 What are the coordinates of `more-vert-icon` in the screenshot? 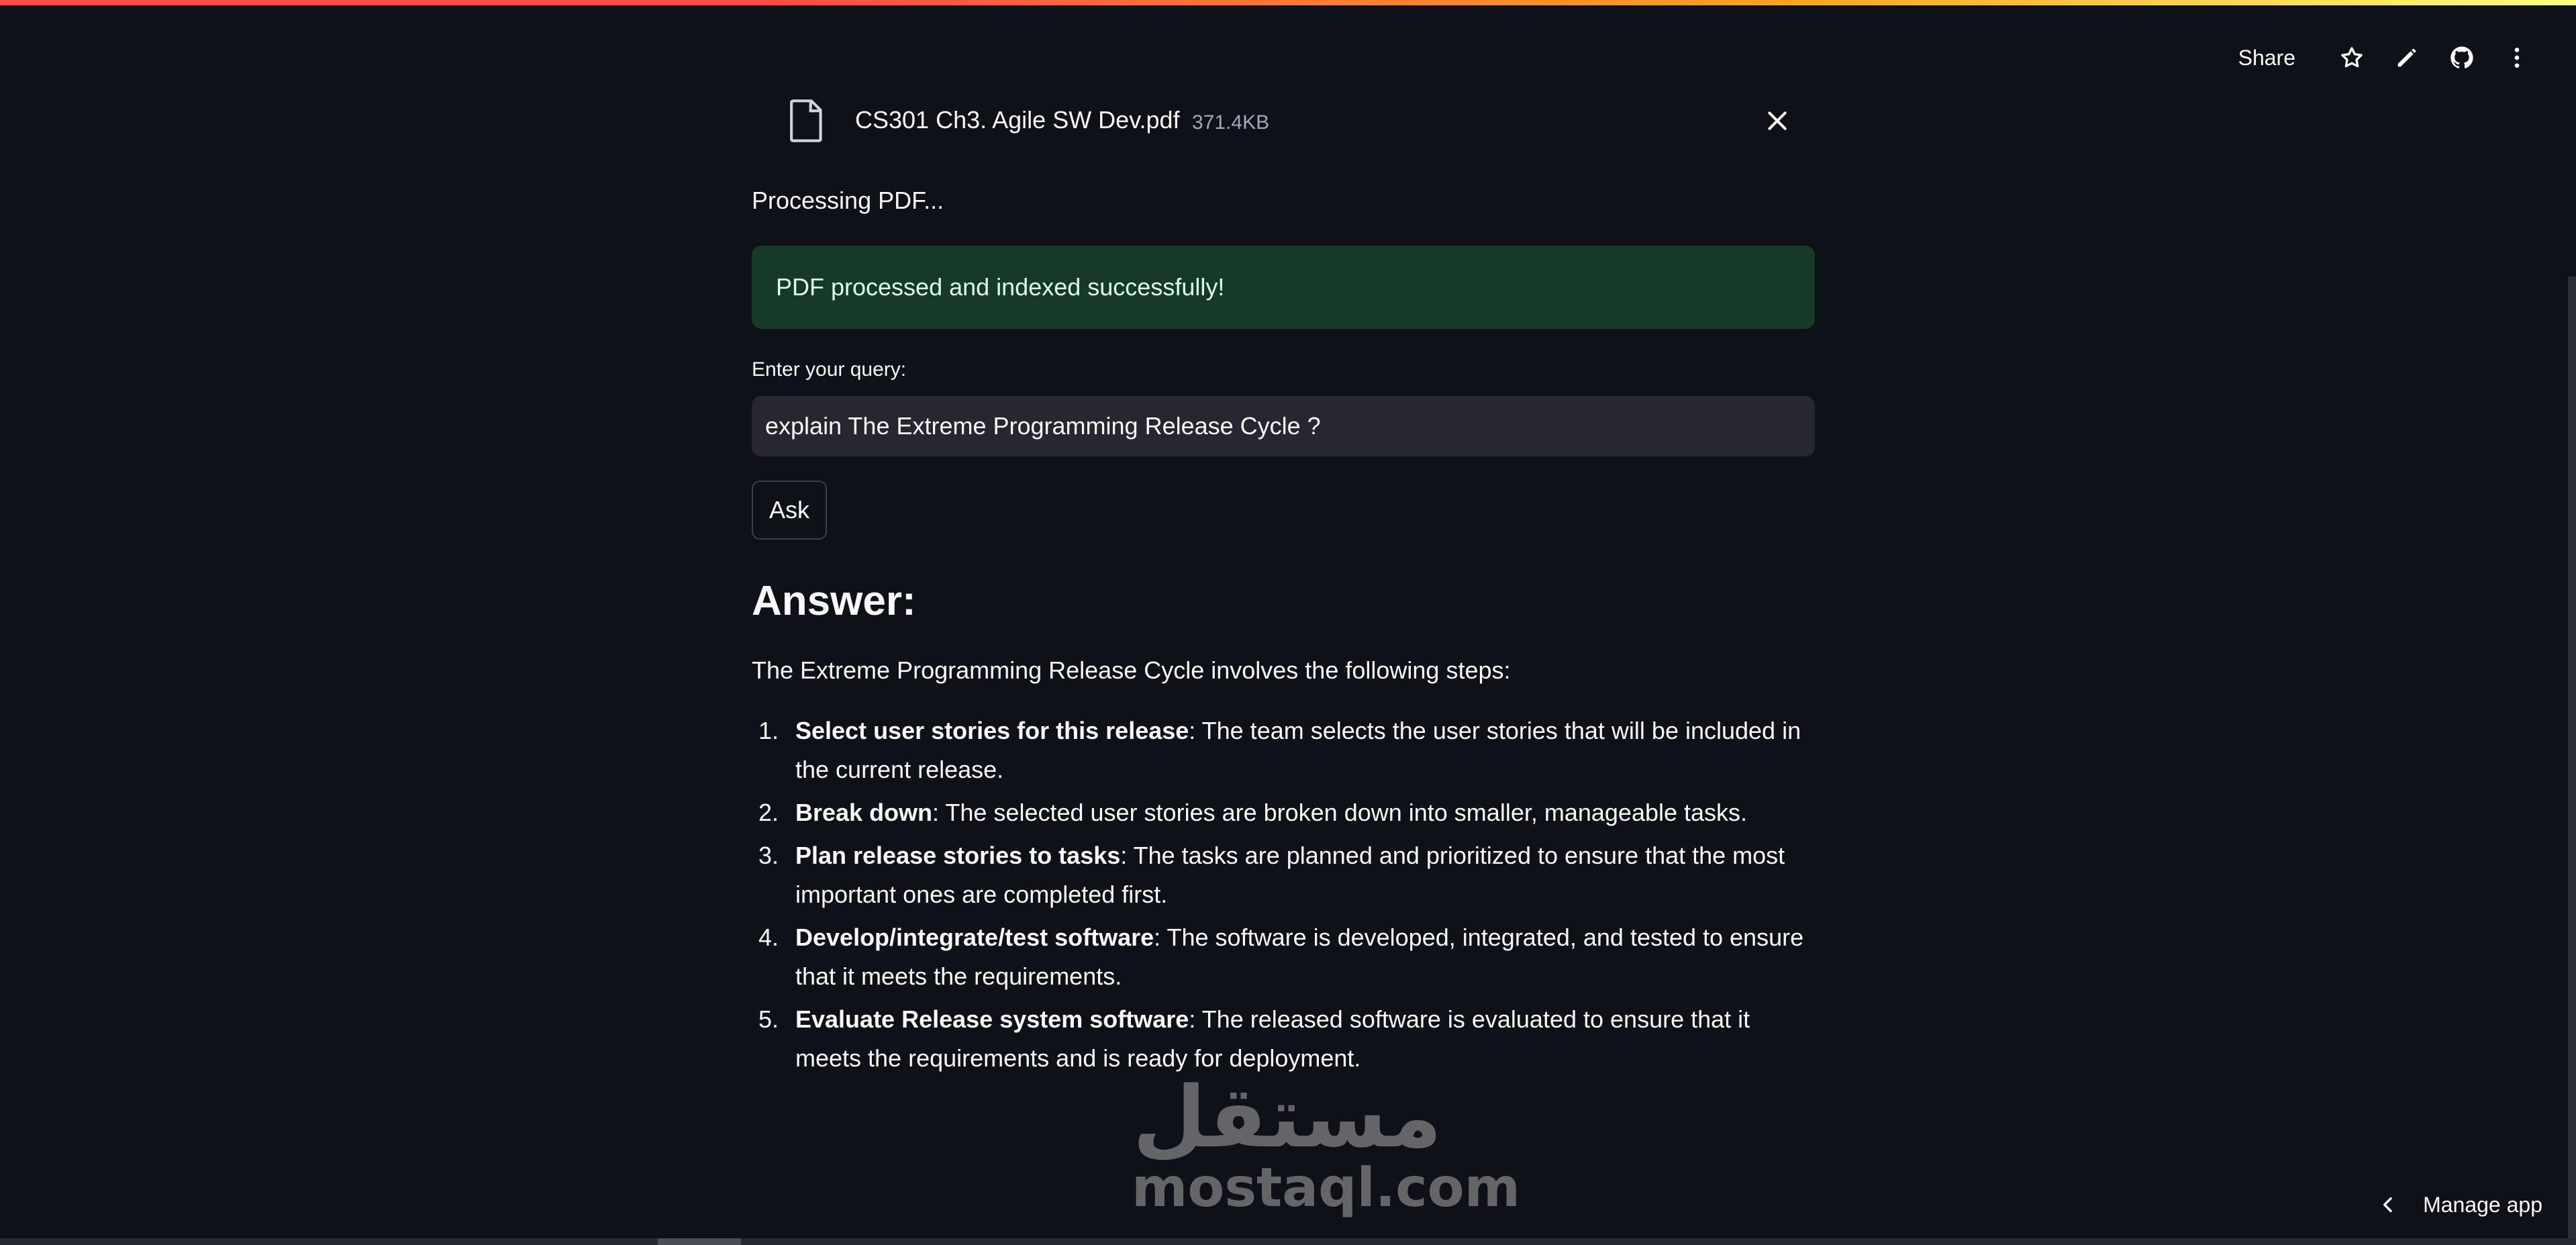 It's located at (2517, 58).